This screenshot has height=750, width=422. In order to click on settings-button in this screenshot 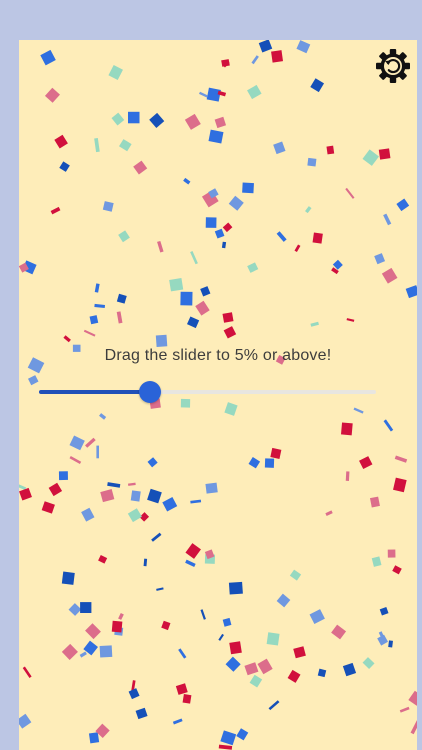, I will do `click(393, 66)`.